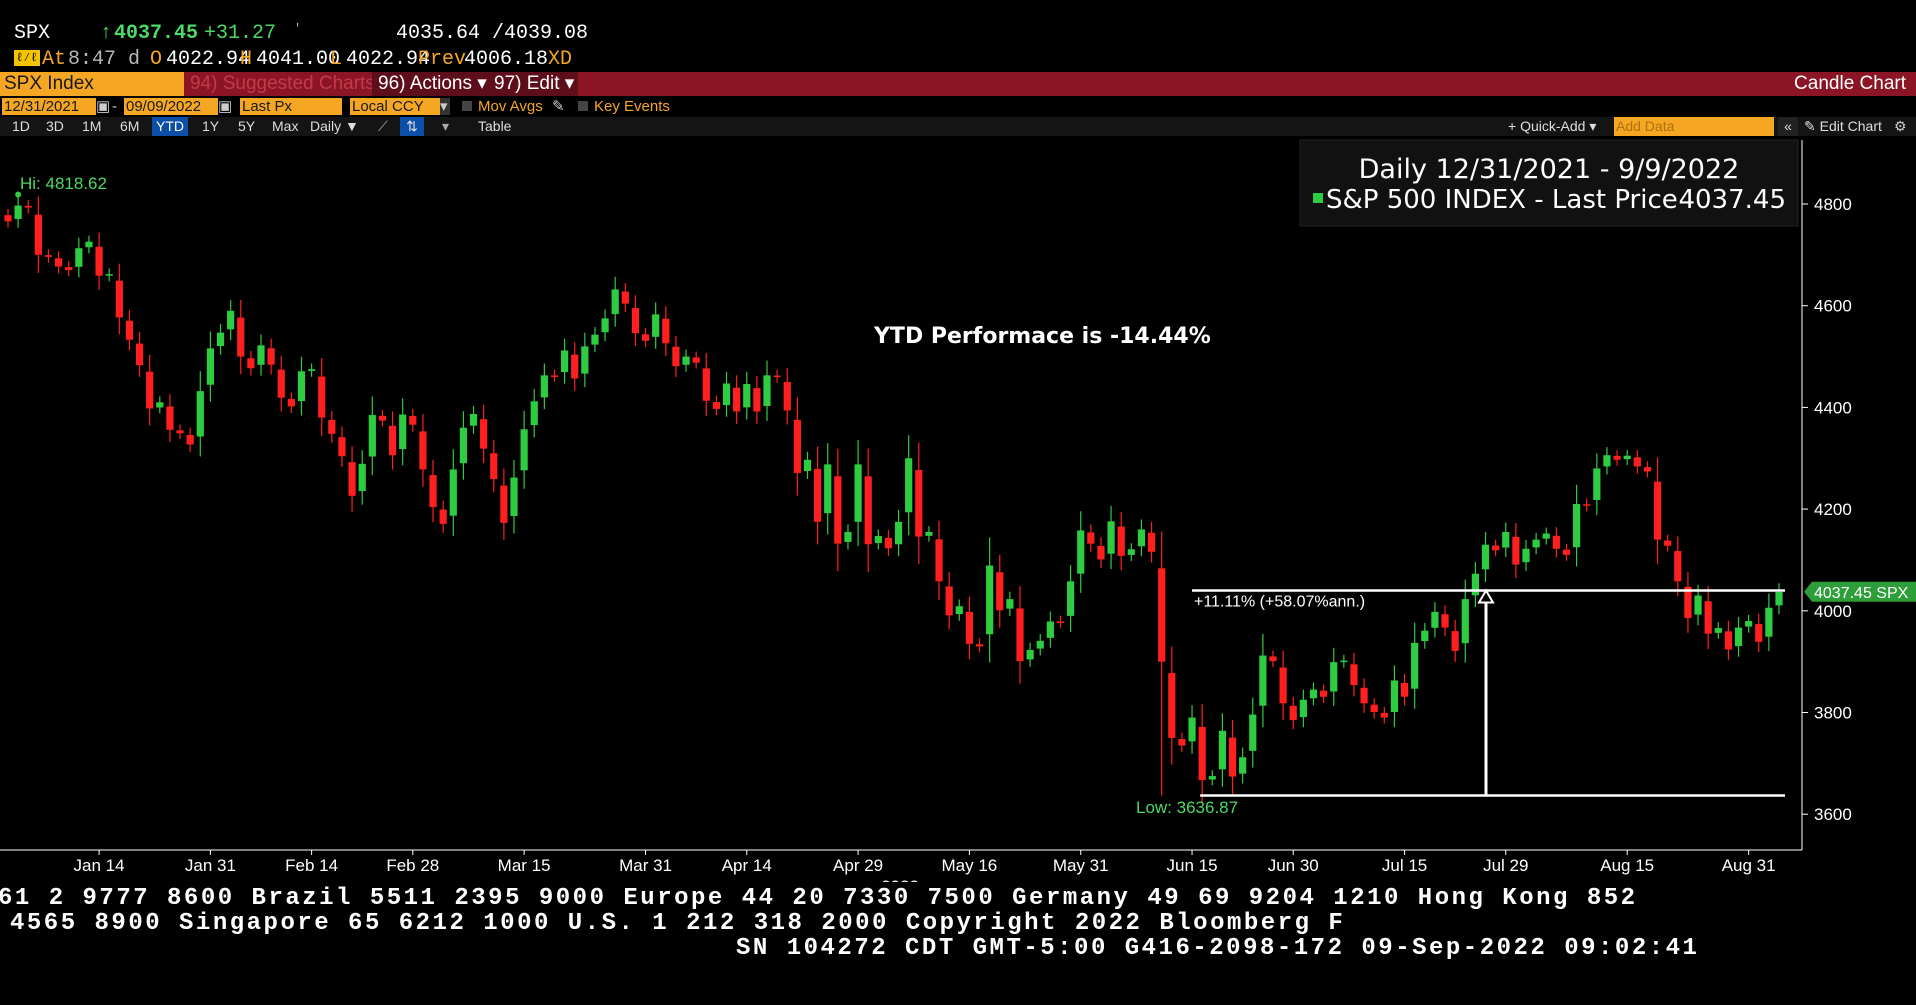 The image size is (1916, 1005). What do you see at coordinates (55, 126) in the screenshot?
I see `range-button-3d: 3D` at bounding box center [55, 126].